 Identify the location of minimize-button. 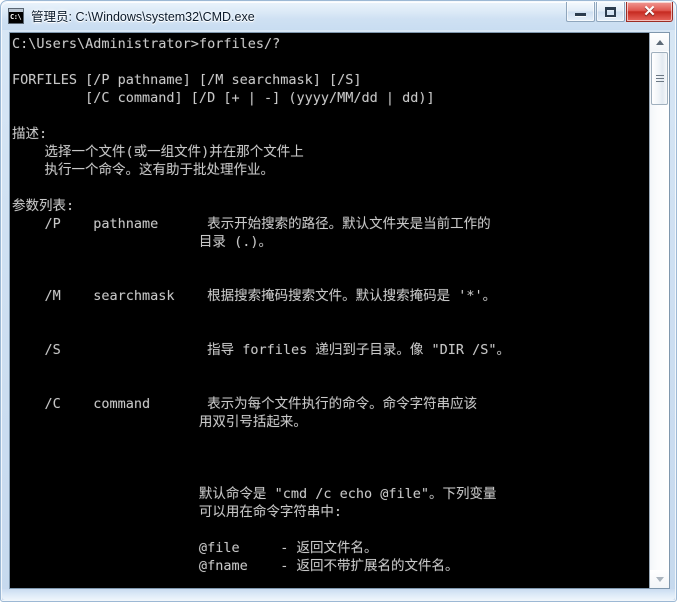
(580, 12).